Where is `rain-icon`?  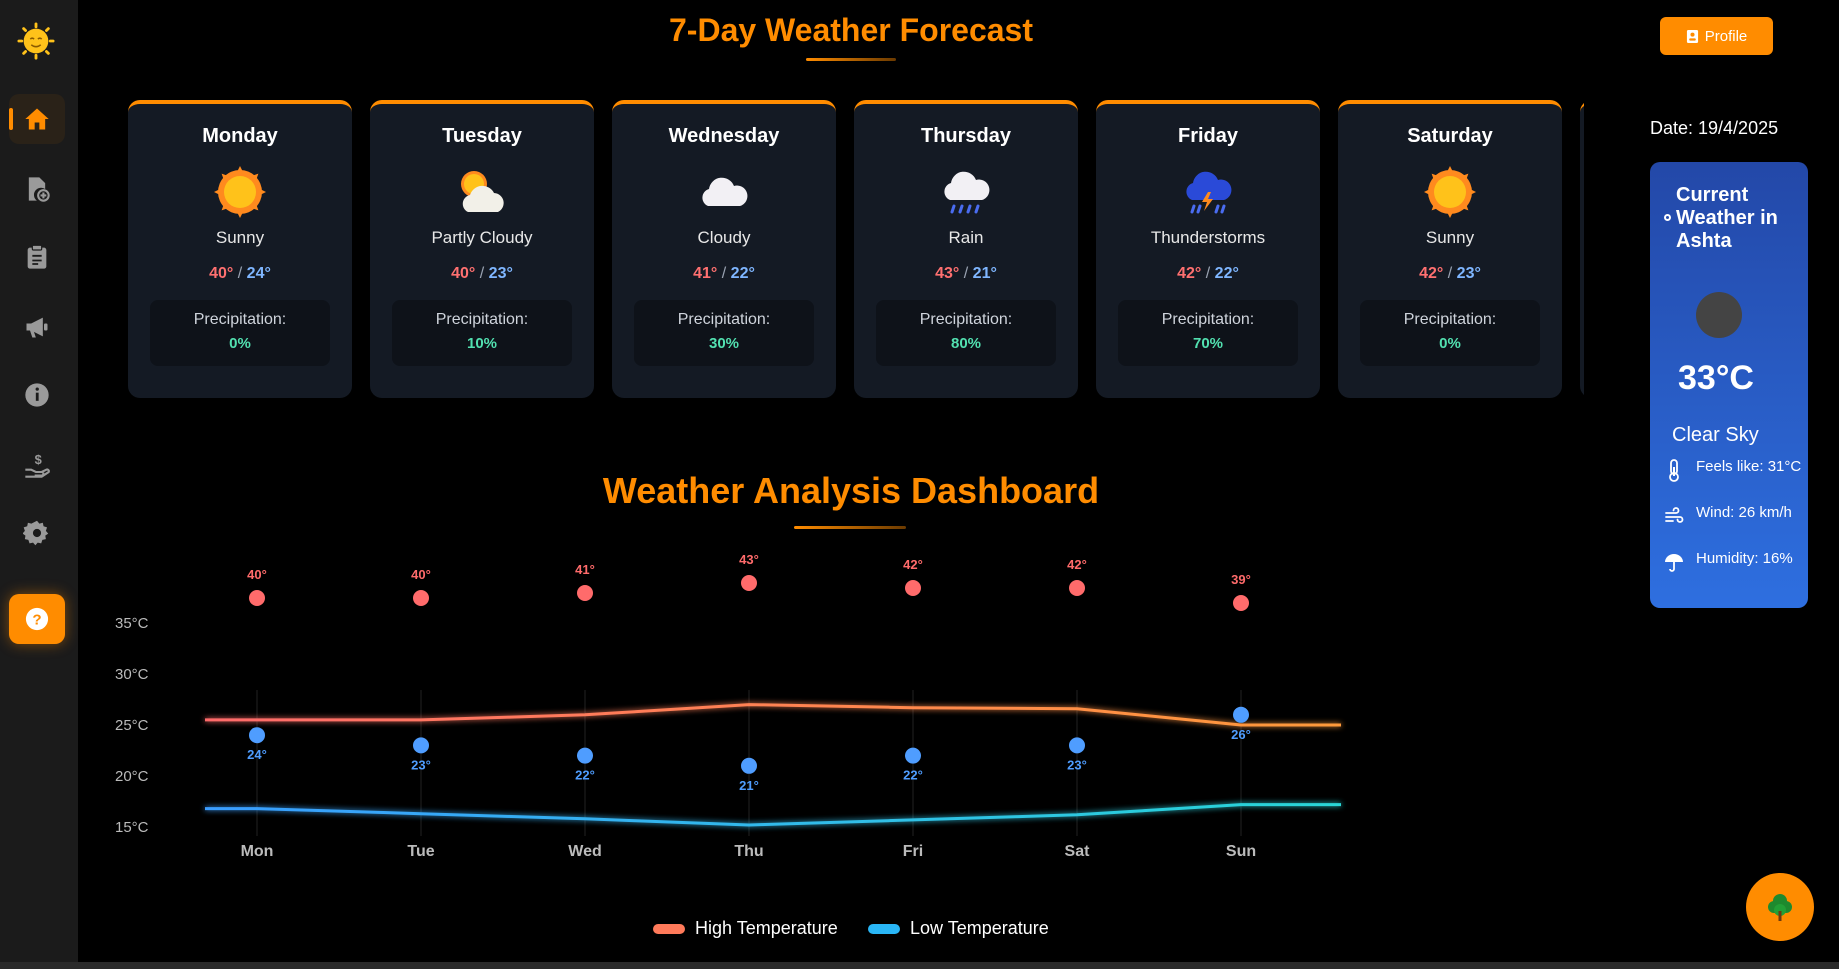 rain-icon is located at coordinates (967, 192).